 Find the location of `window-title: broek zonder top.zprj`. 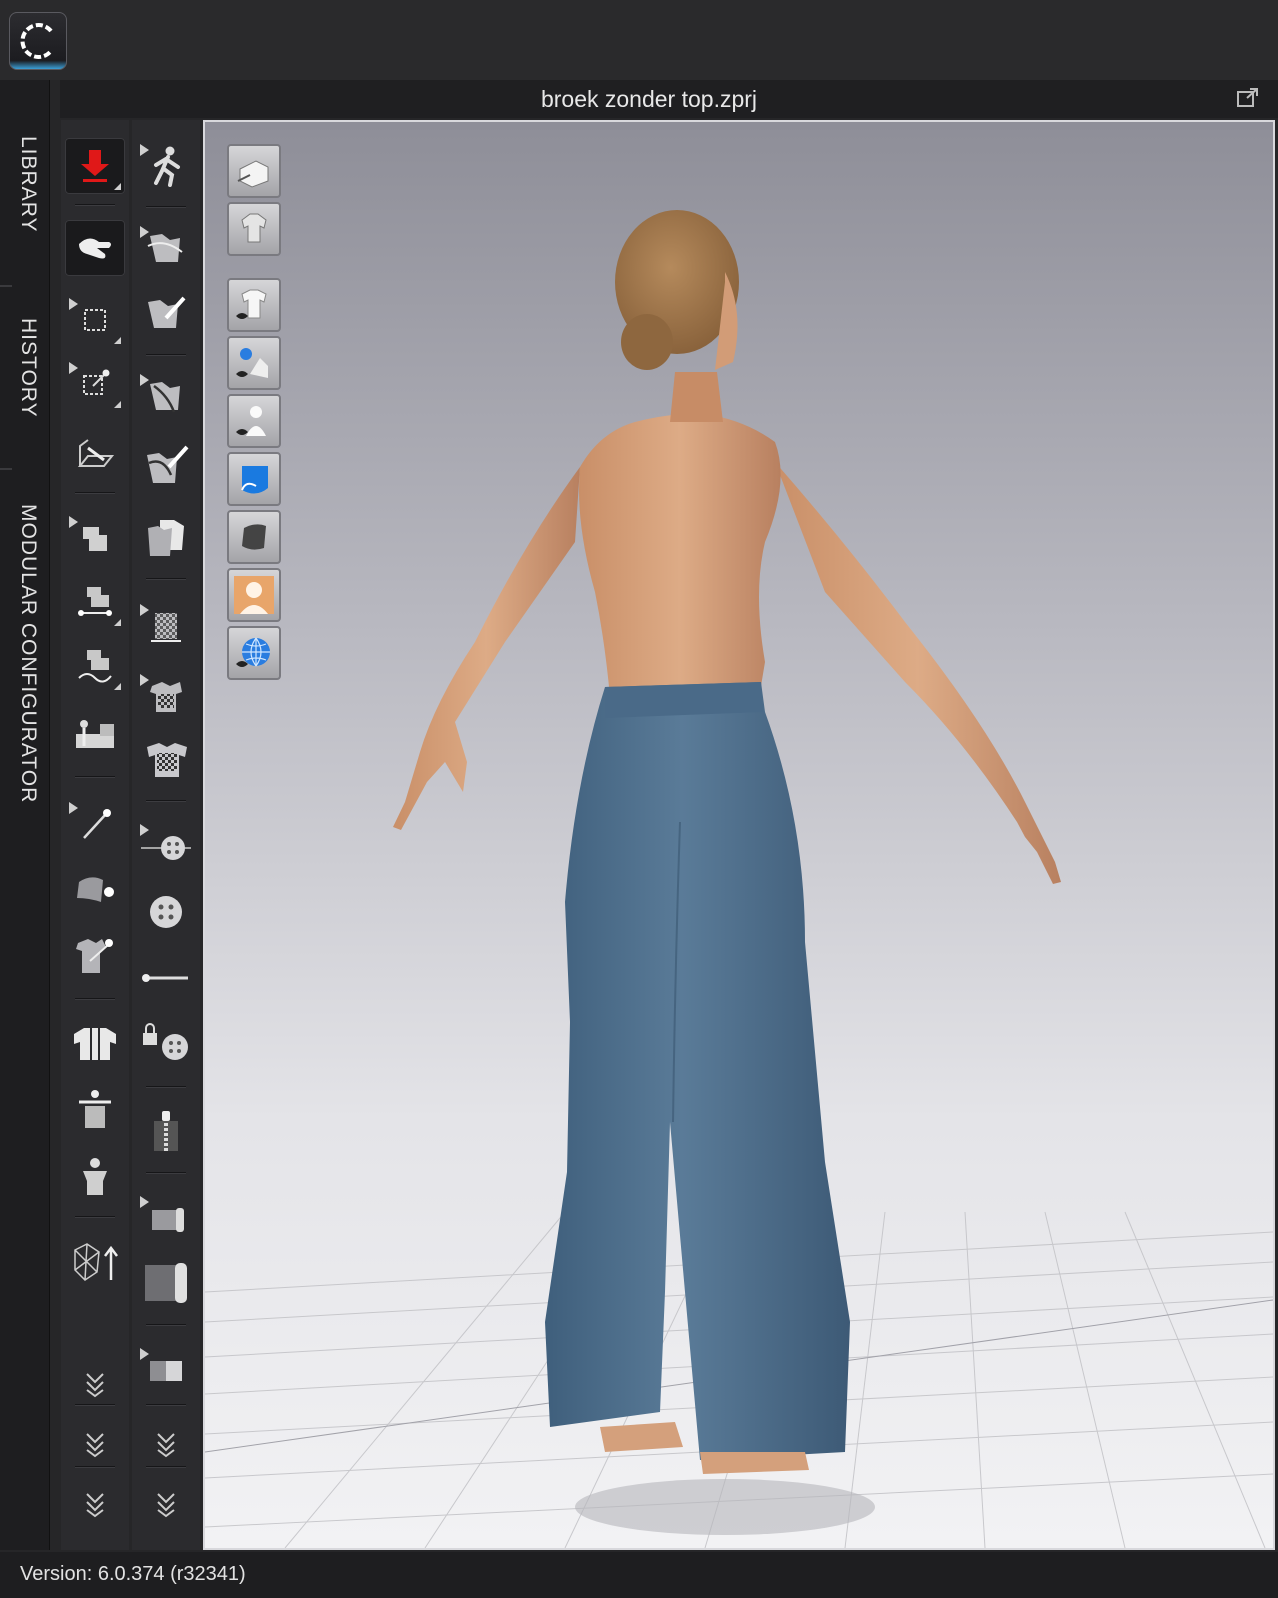

window-title: broek zonder top.zprj is located at coordinates (649, 99).